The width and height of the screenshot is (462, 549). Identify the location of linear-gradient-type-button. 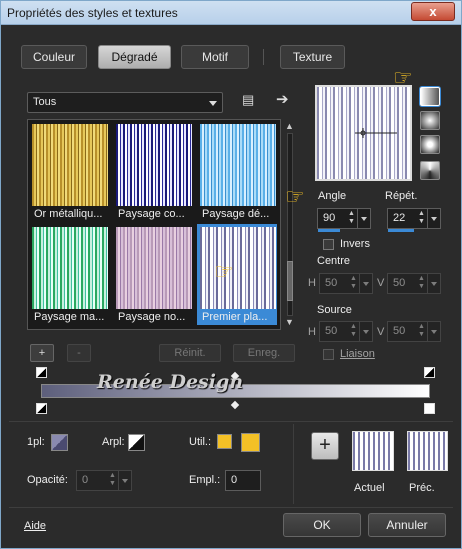
(430, 96).